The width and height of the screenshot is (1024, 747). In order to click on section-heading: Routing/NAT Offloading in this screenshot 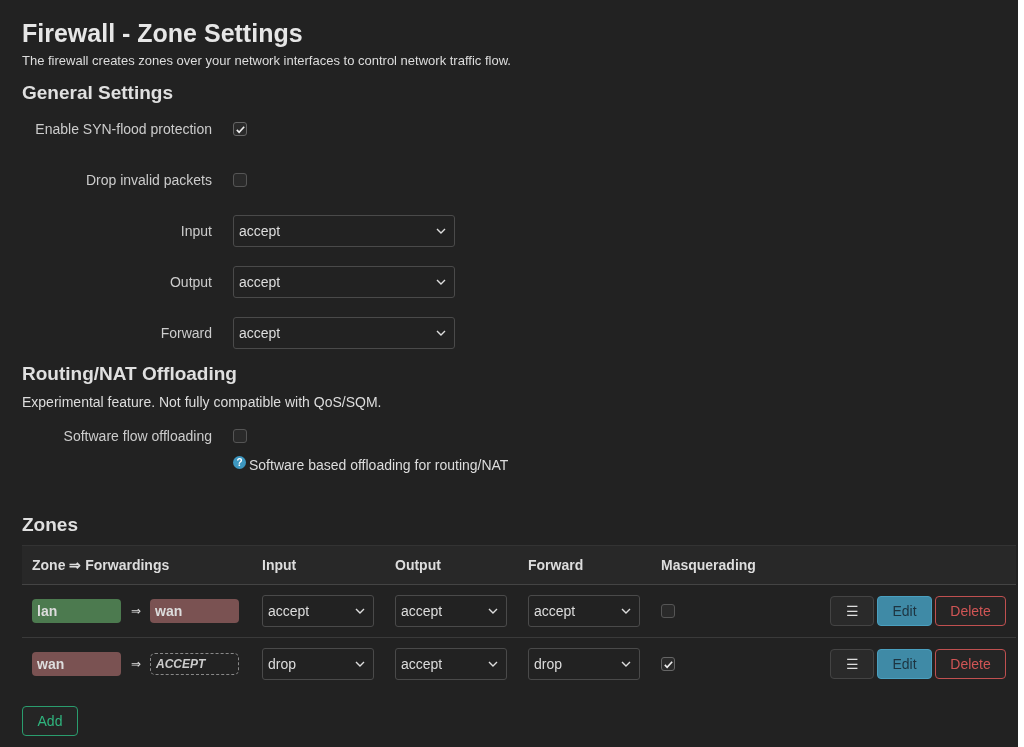, I will do `click(130, 374)`.